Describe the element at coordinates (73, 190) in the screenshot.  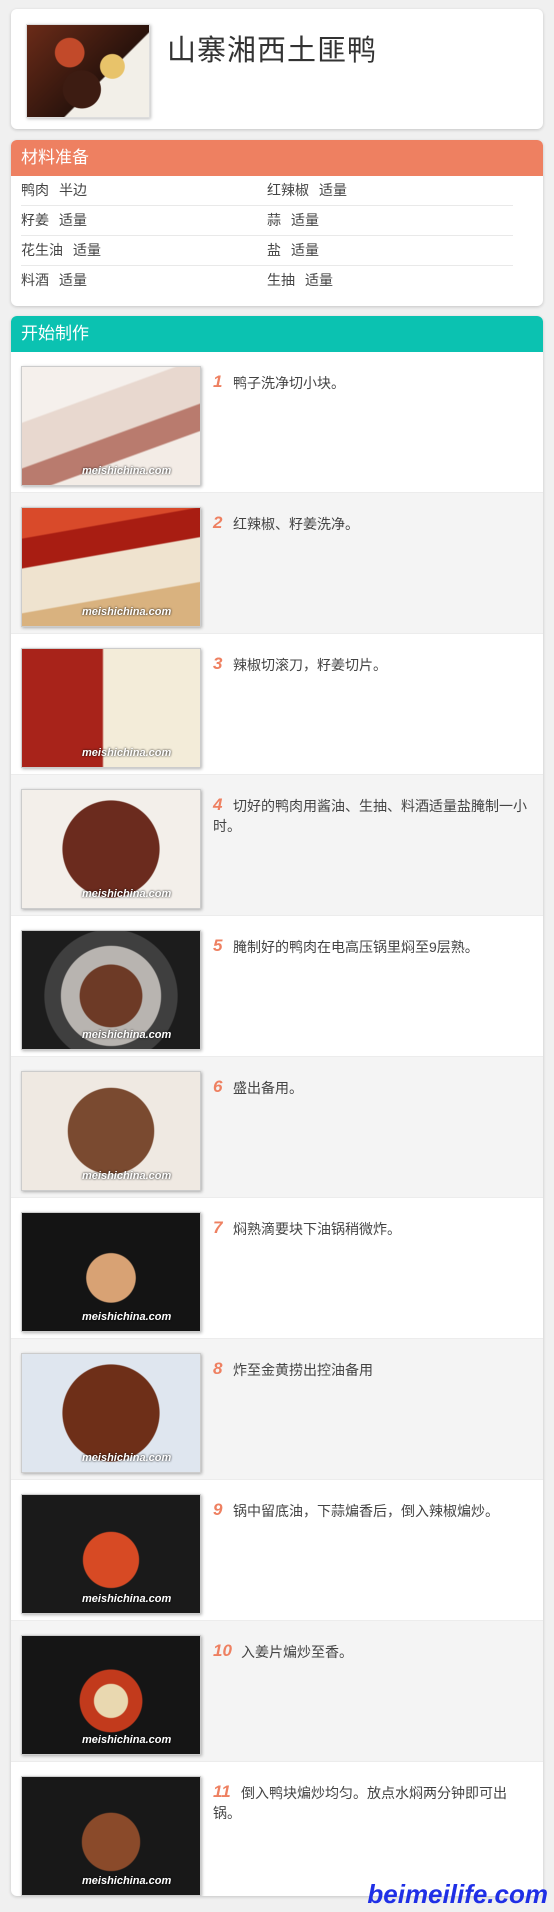
I see `ingredient-amount: 半边` at that location.